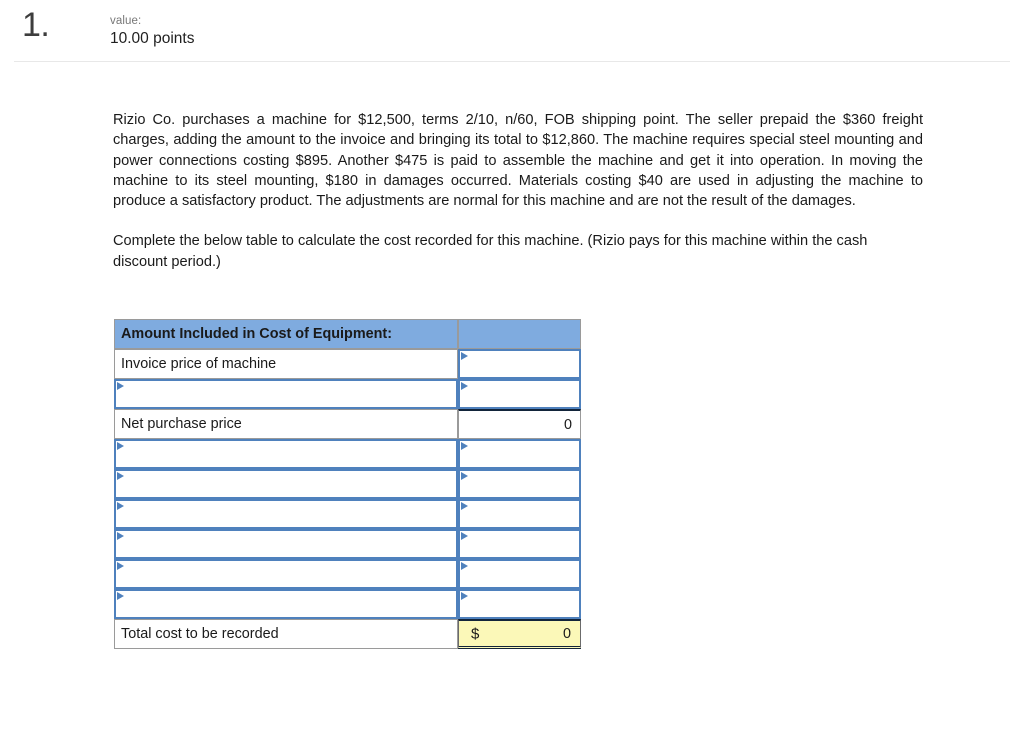 Image resolution: width=1024 pixels, height=732 pixels. Describe the element at coordinates (152, 38) in the screenshot. I see `points-value: 10.00 points` at that location.